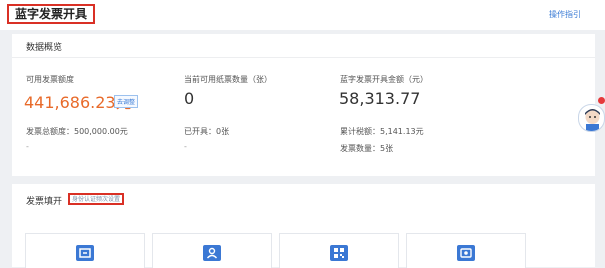 The image size is (605, 268). What do you see at coordinates (212, 253) in the screenshot?
I see `user-card-icon` at bounding box center [212, 253].